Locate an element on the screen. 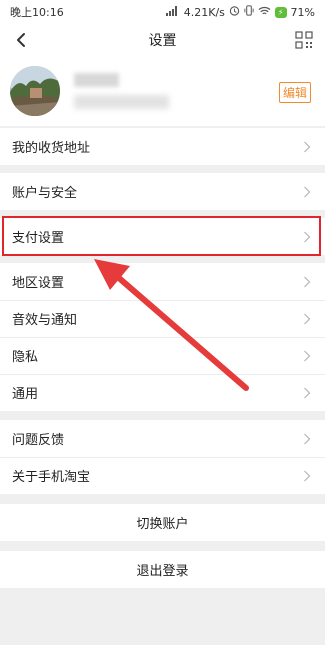 The image size is (325, 645). menu-item-label: 关于手机淘宝 is located at coordinates (51, 477).